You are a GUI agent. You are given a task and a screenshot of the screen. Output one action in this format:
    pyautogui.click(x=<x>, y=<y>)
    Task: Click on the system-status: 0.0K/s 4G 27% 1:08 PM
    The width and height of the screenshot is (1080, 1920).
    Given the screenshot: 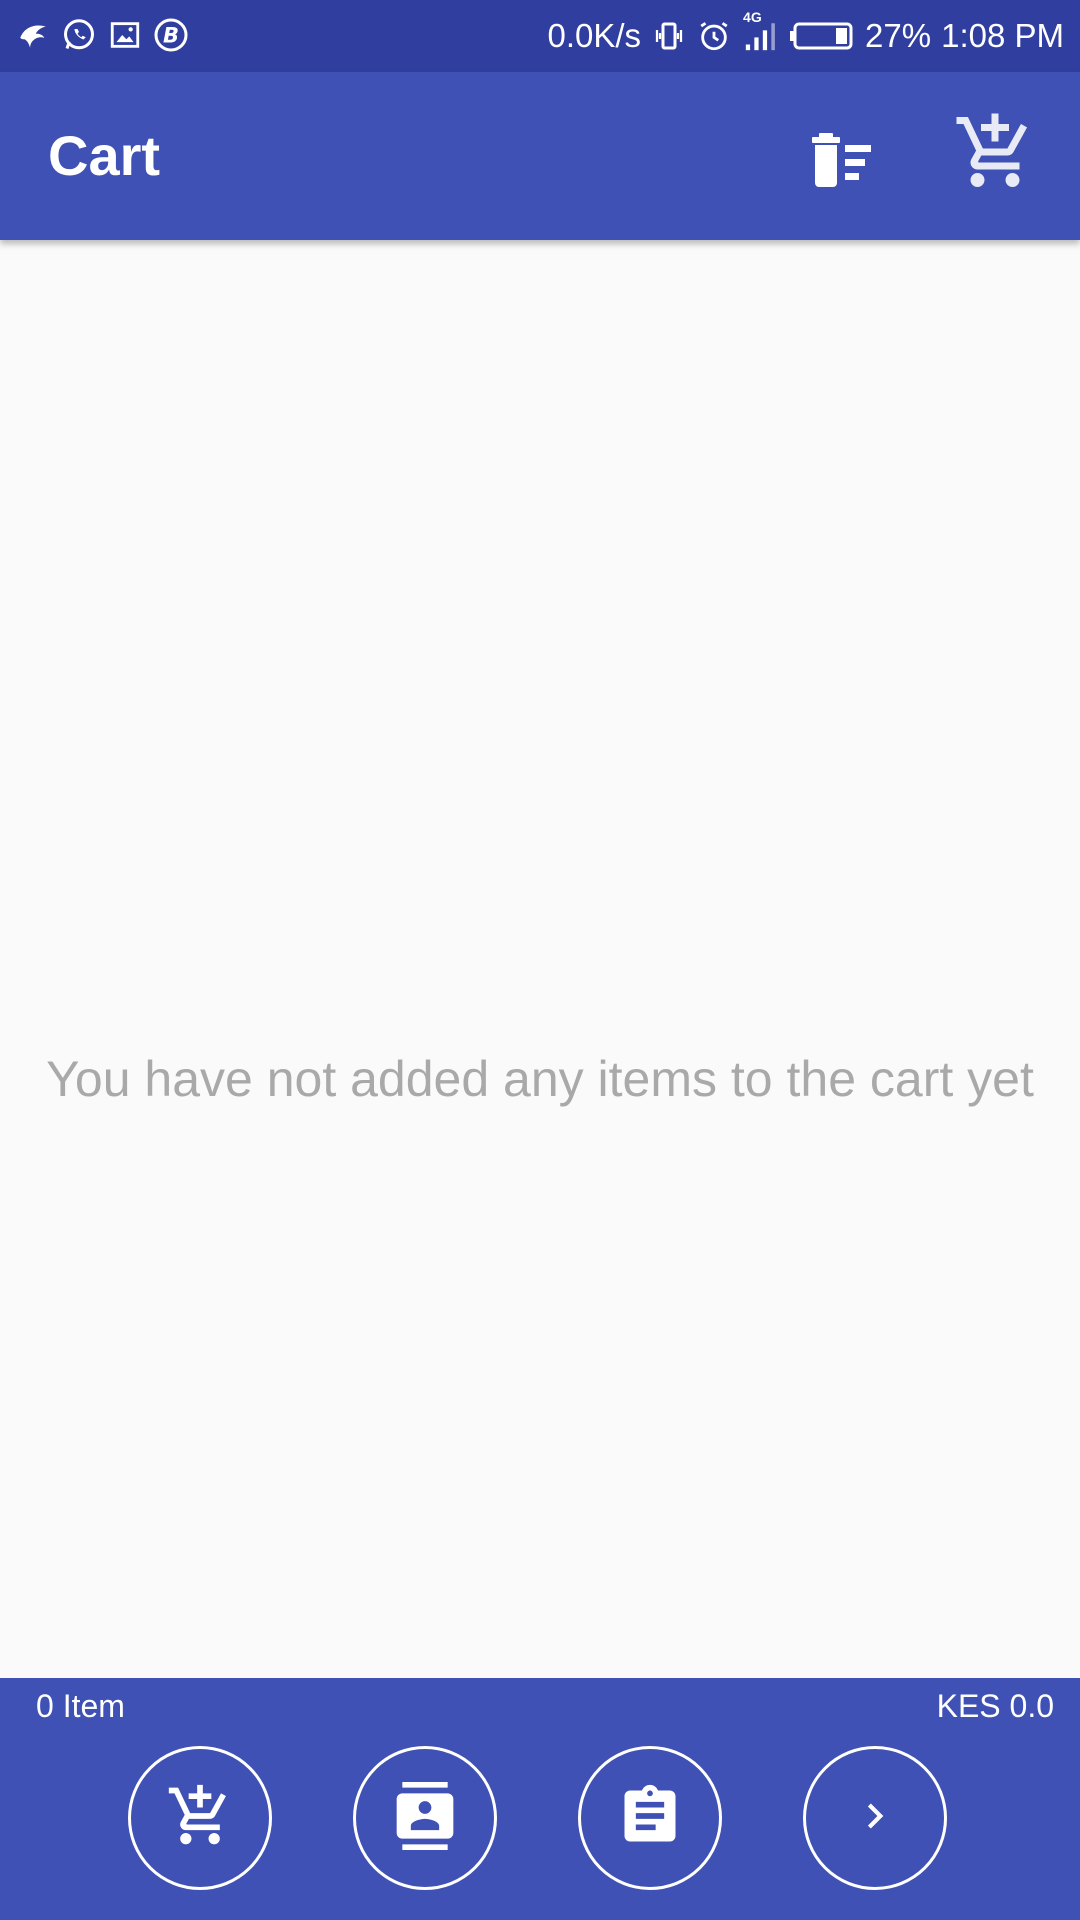 What is the action you would take?
    pyautogui.click(x=805, y=36)
    